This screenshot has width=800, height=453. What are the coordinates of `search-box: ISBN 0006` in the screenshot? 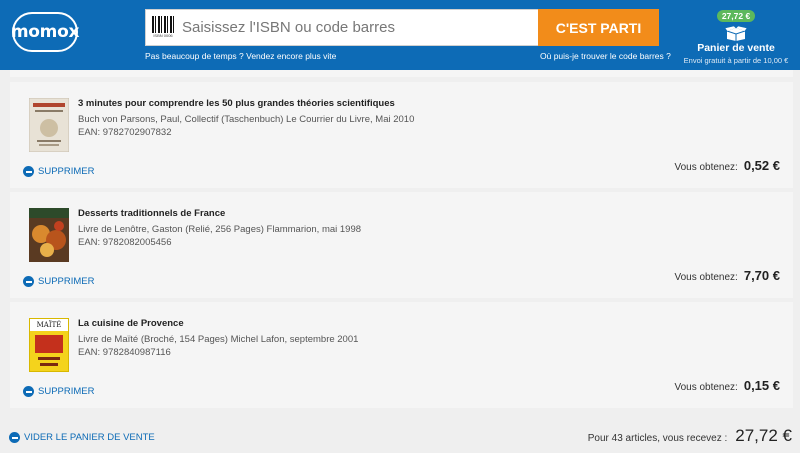 It's located at (342, 27).